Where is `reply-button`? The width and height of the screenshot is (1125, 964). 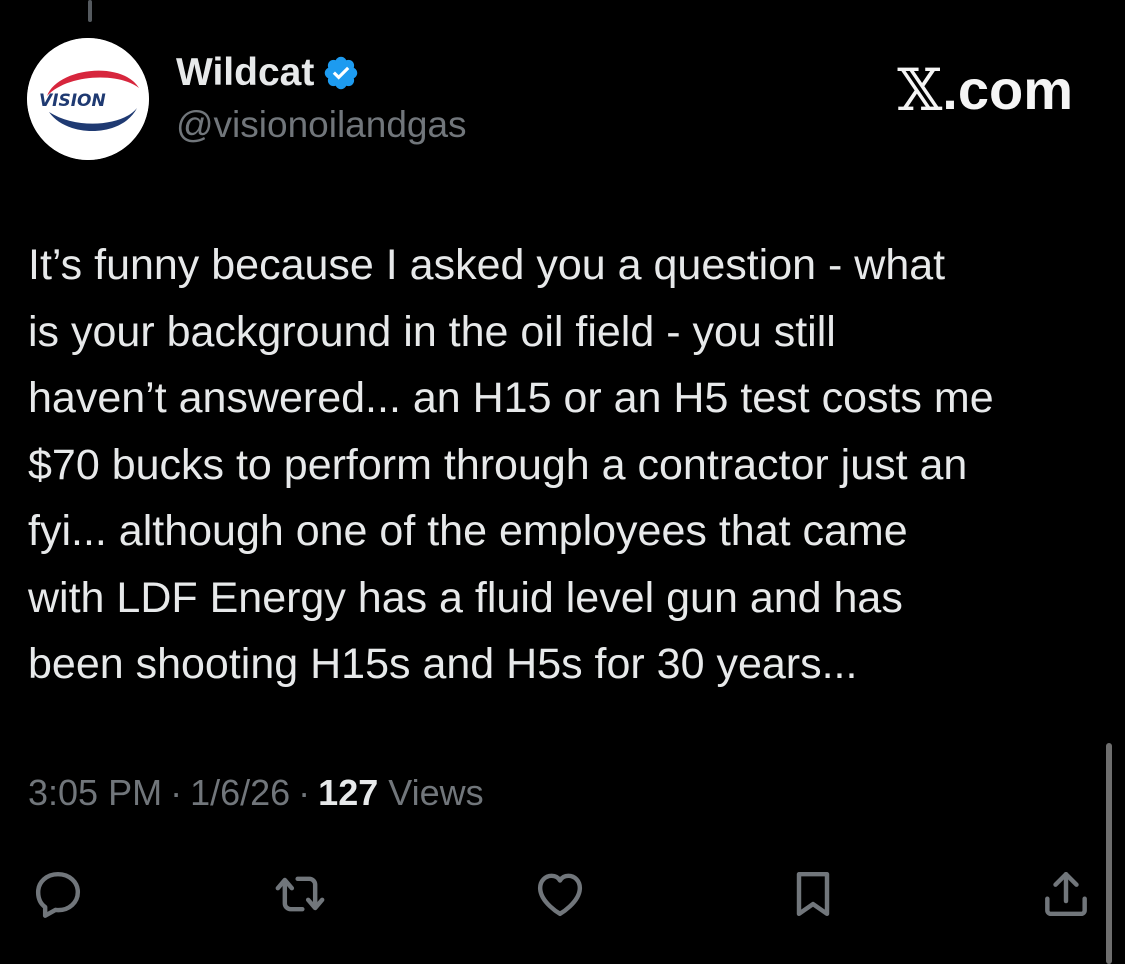 reply-button is located at coordinates (58, 894).